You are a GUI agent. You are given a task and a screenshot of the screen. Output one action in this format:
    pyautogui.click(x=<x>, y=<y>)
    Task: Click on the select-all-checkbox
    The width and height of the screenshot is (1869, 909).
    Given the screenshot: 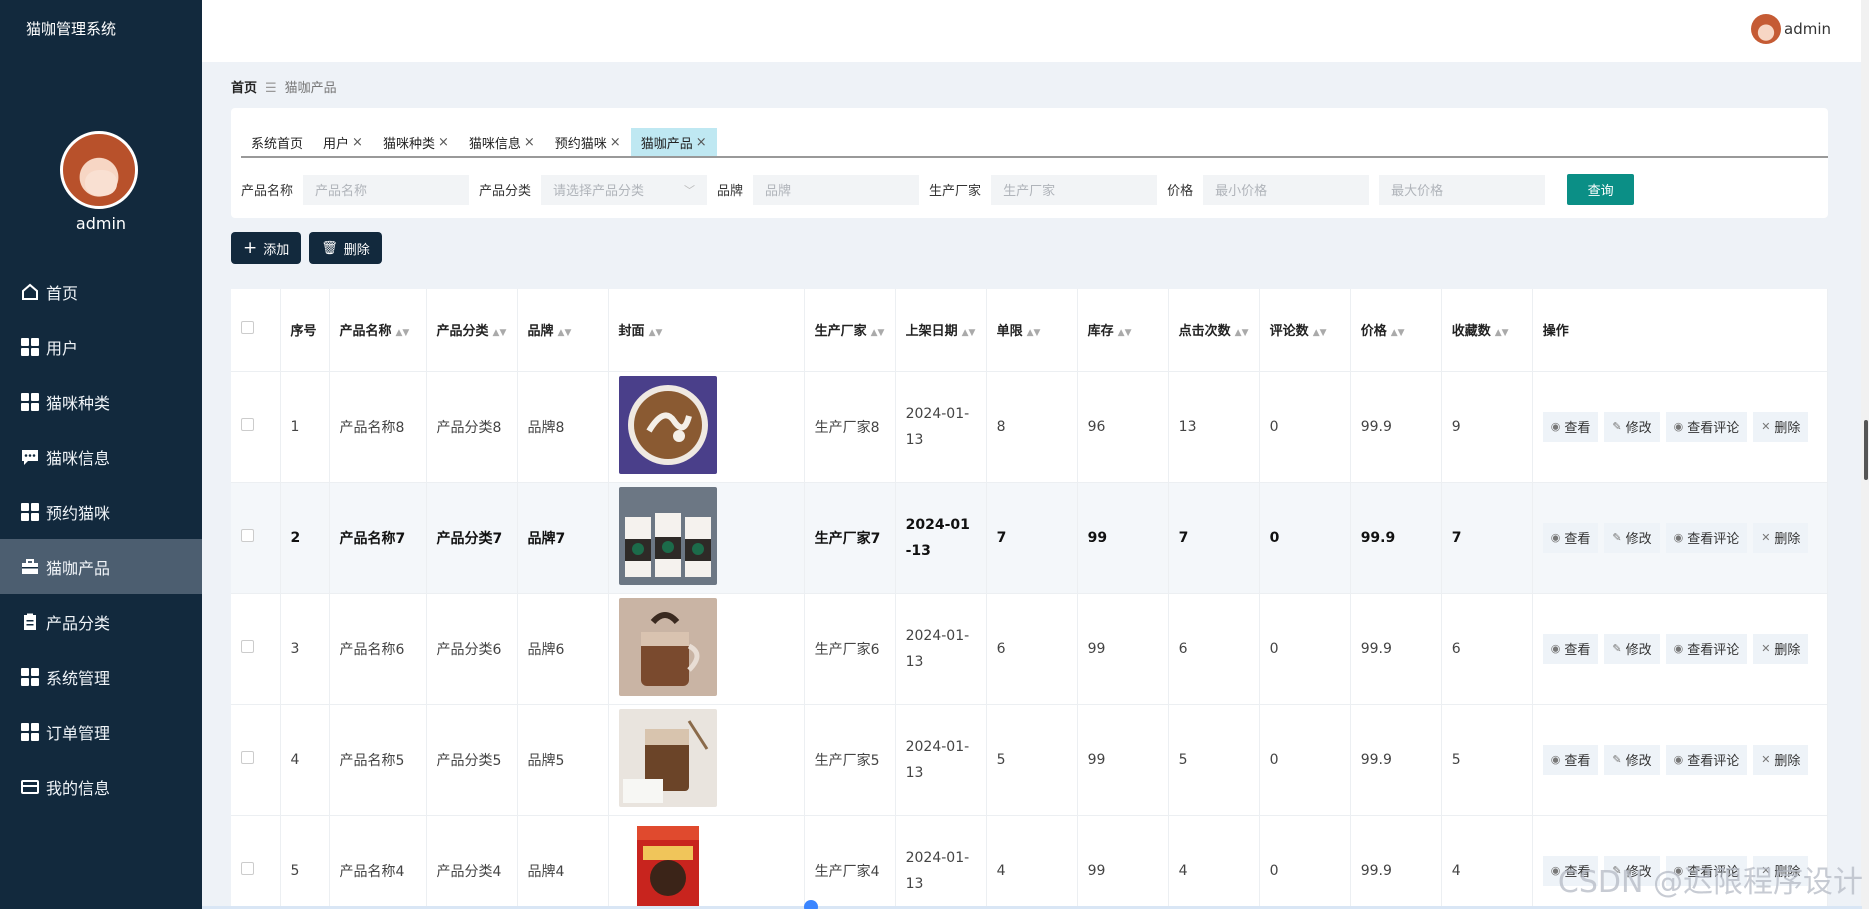 What is the action you would take?
    pyautogui.click(x=247, y=328)
    